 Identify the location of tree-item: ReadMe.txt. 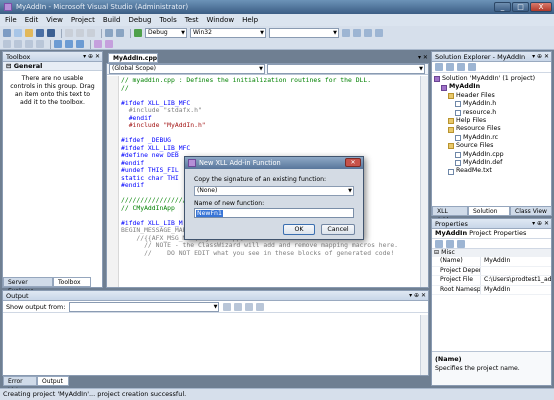
(491, 171).